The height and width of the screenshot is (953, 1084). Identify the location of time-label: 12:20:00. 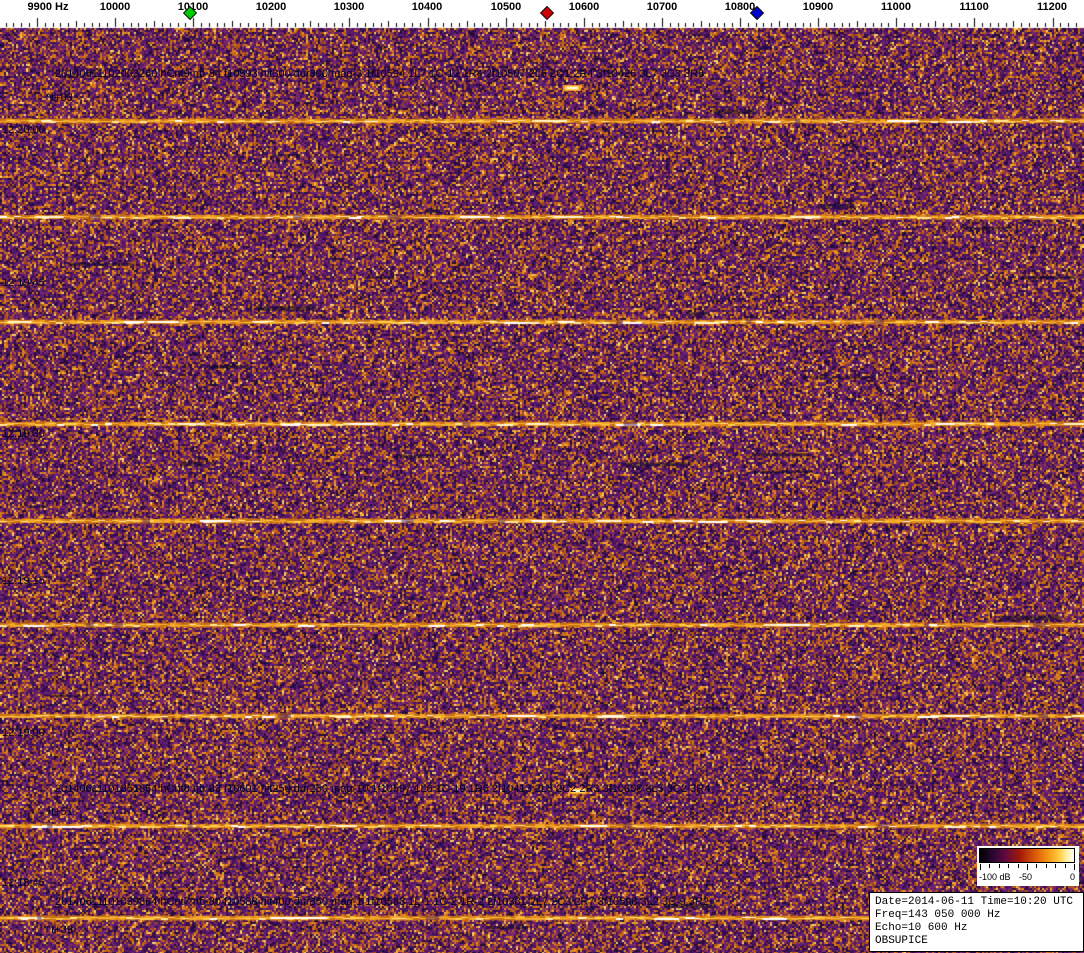
(23, 130).